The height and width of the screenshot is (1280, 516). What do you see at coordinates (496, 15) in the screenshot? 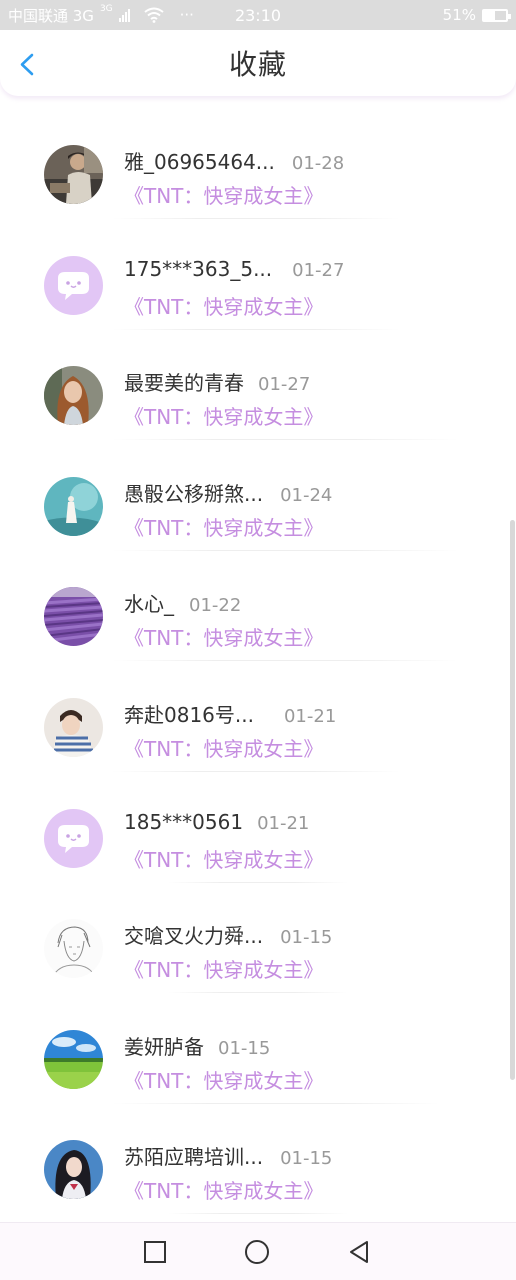
I see `battery-icon` at bounding box center [496, 15].